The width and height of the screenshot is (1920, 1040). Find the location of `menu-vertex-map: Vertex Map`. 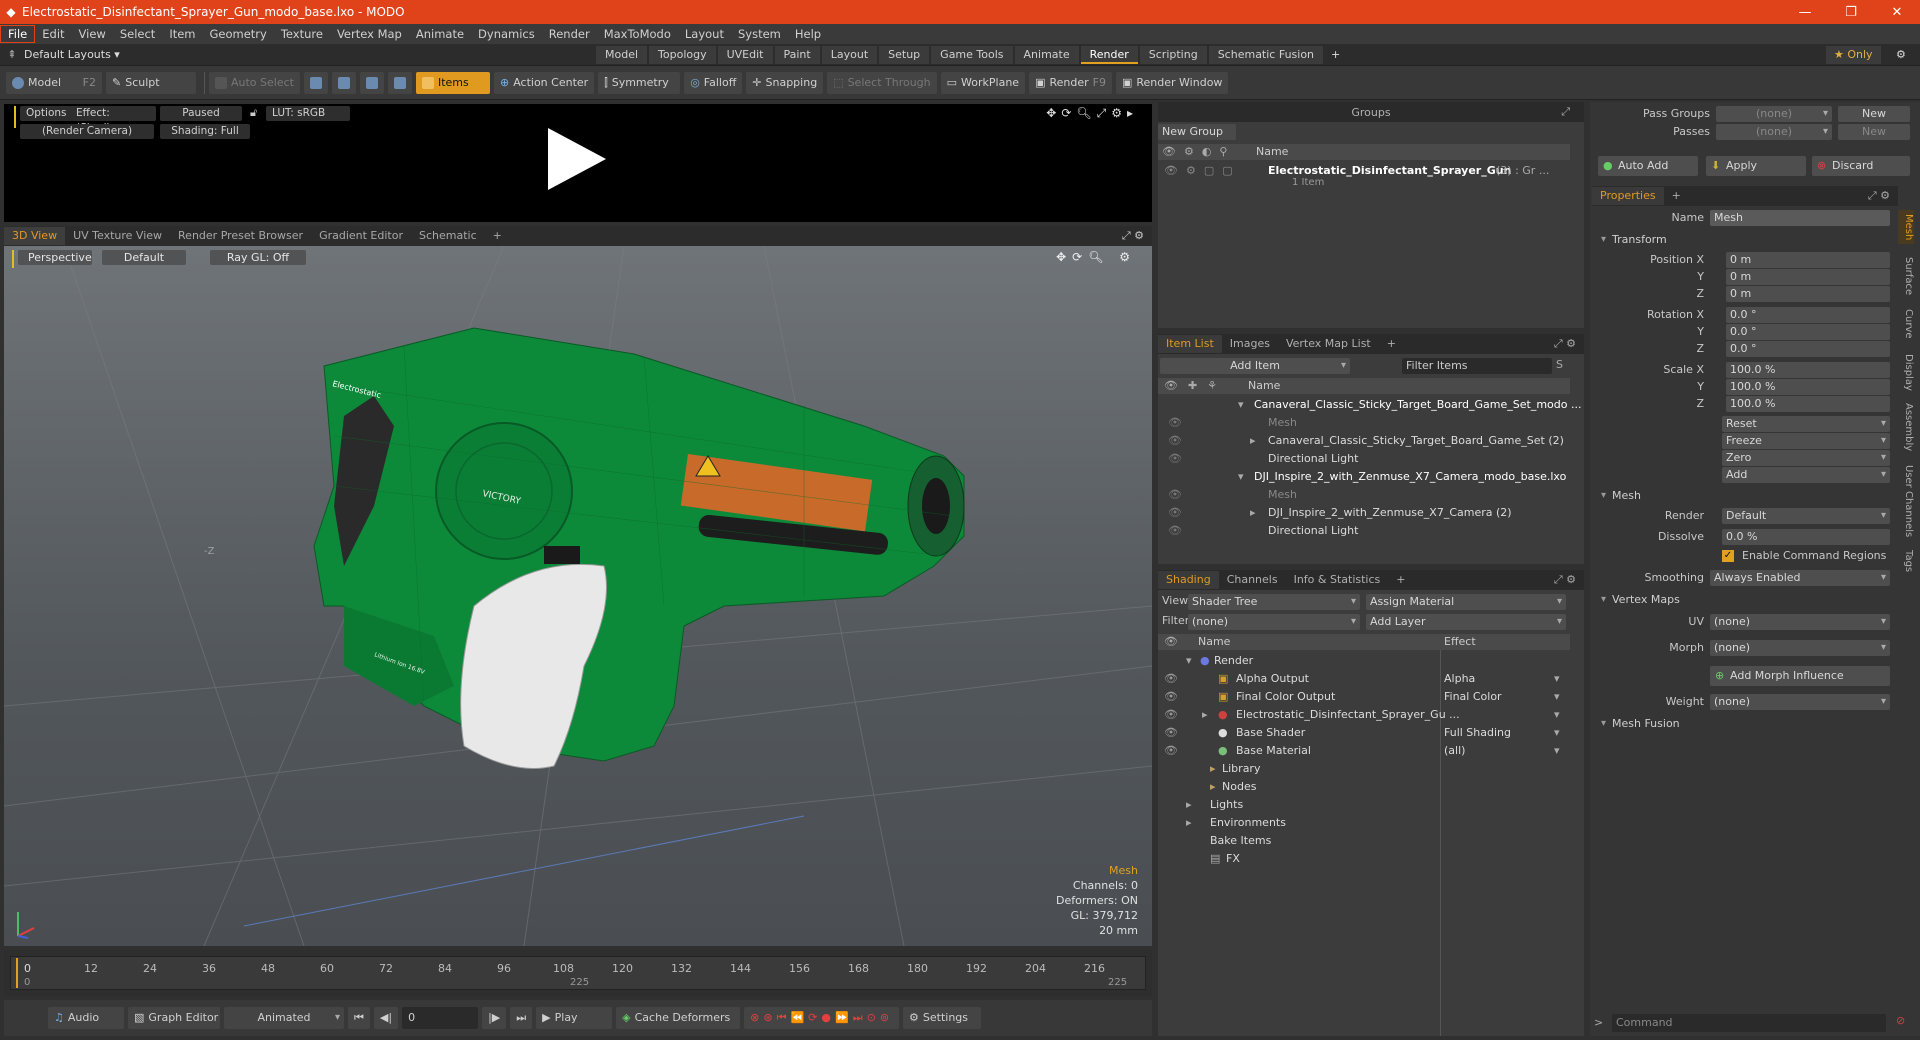

menu-vertex-map: Vertex Map is located at coordinates (369, 34).